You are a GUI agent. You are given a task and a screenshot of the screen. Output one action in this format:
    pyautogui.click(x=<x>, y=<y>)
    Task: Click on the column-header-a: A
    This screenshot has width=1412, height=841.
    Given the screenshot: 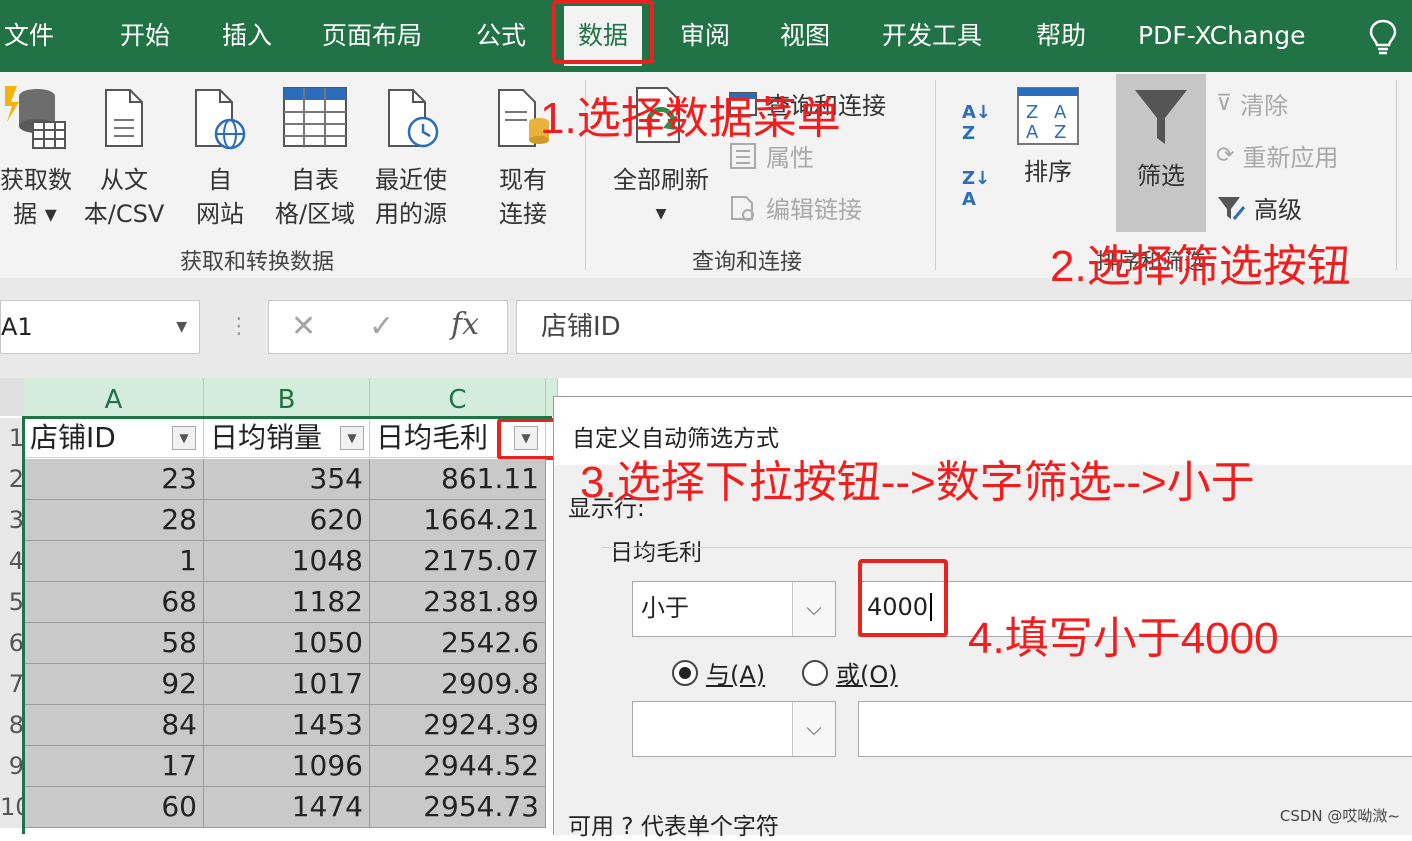 What is the action you would take?
    pyautogui.click(x=114, y=397)
    